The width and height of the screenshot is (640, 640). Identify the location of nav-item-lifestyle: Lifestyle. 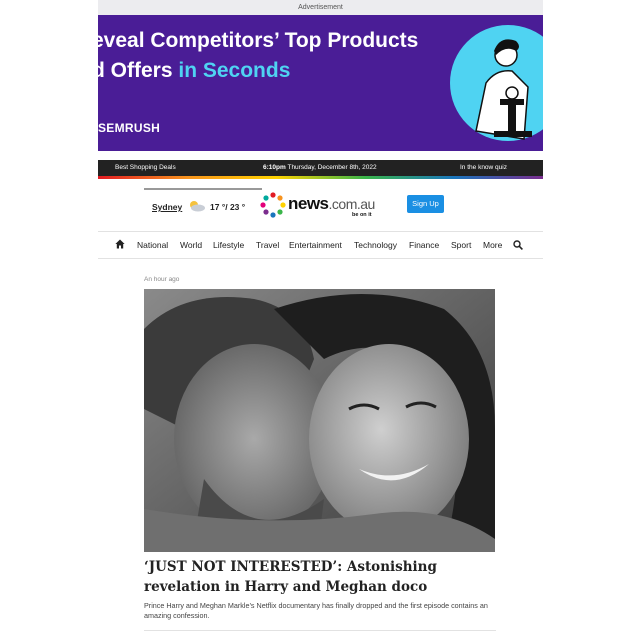
(228, 245).